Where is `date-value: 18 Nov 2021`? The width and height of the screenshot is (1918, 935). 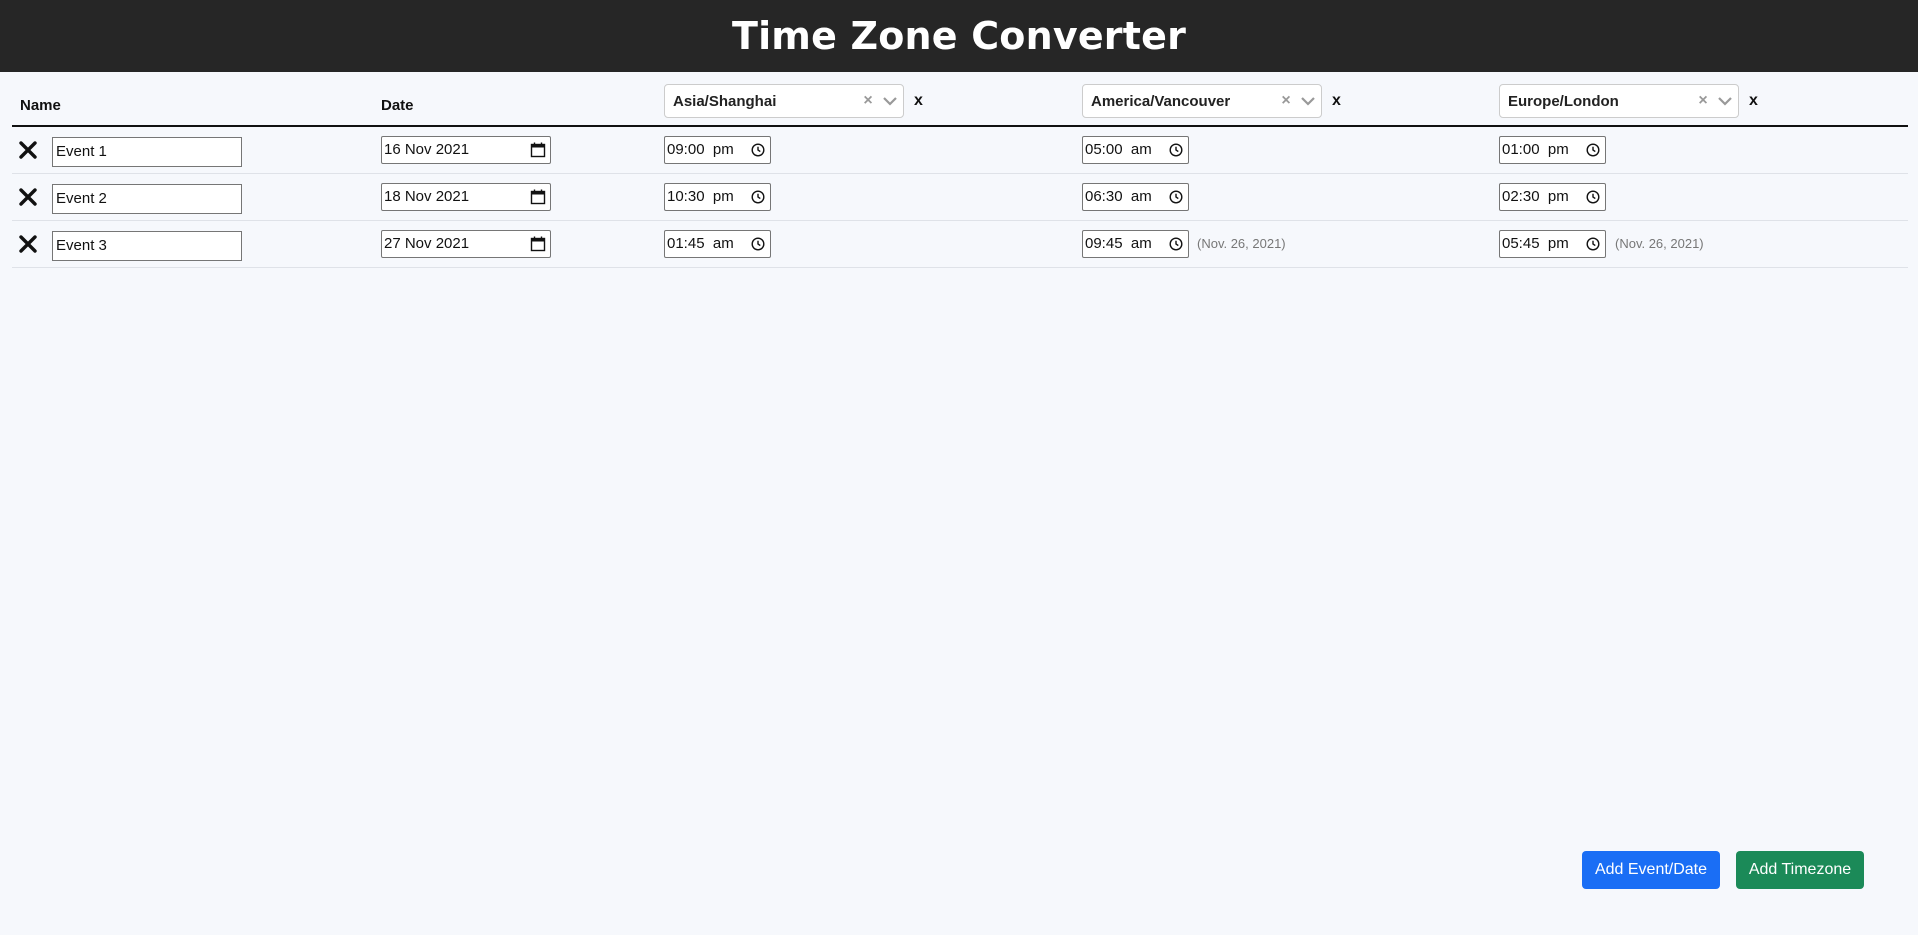 date-value: 18 Nov 2021 is located at coordinates (427, 196).